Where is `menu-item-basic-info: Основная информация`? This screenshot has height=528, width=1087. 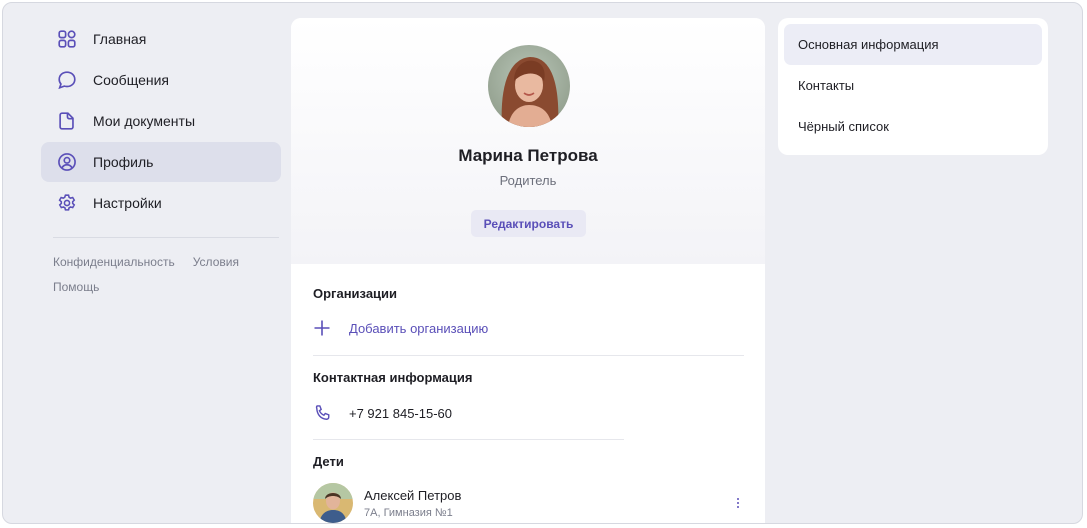
menu-item-basic-info: Основная информация is located at coordinates (913, 44).